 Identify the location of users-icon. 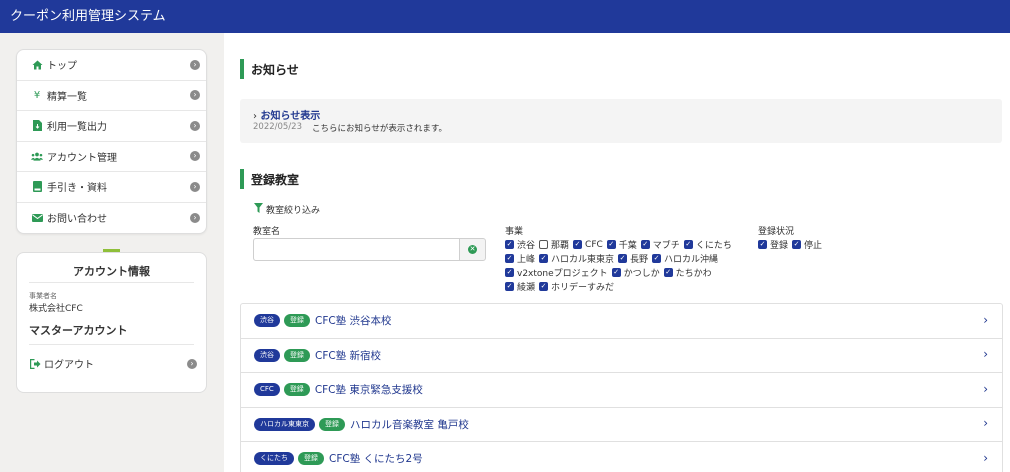
(37, 156).